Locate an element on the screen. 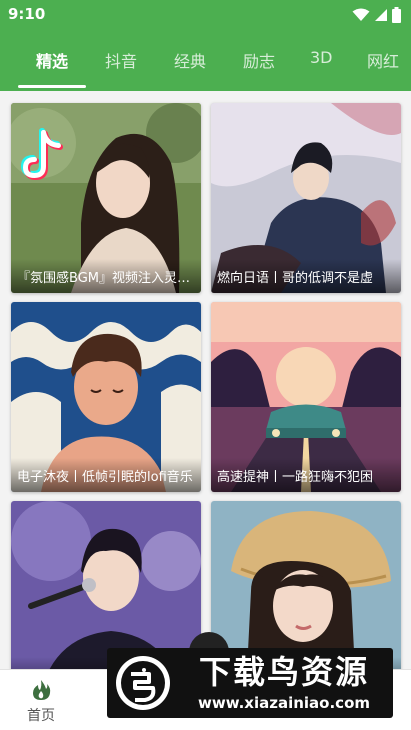 This screenshot has width=411, height=730. tab-internet-celebrity: 网红 is located at coordinates (383, 60).